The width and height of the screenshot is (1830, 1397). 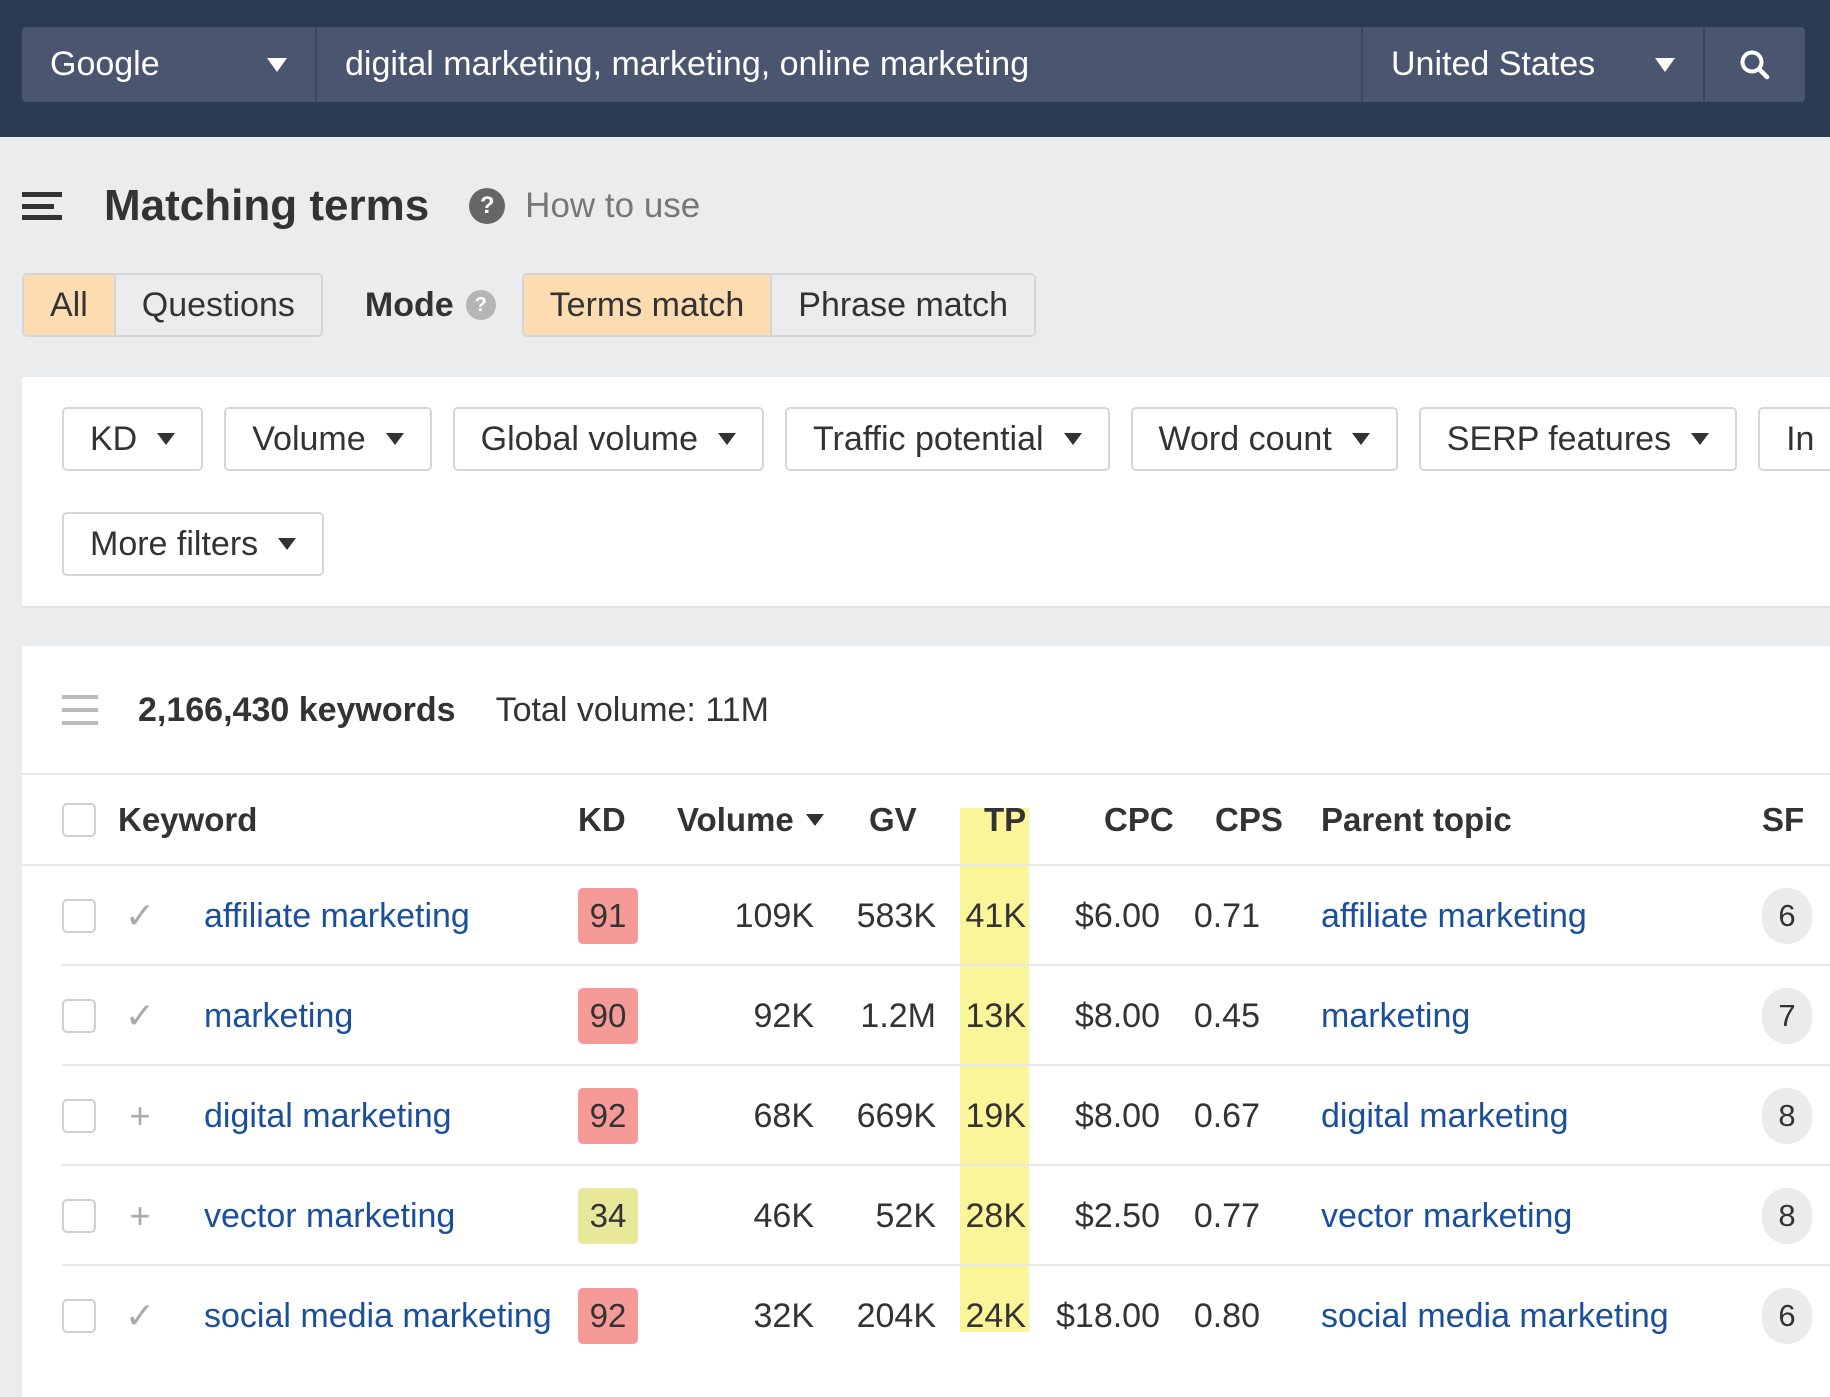 What do you see at coordinates (1139, 820) in the screenshot?
I see `col-cpc: CPC` at bounding box center [1139, 820].